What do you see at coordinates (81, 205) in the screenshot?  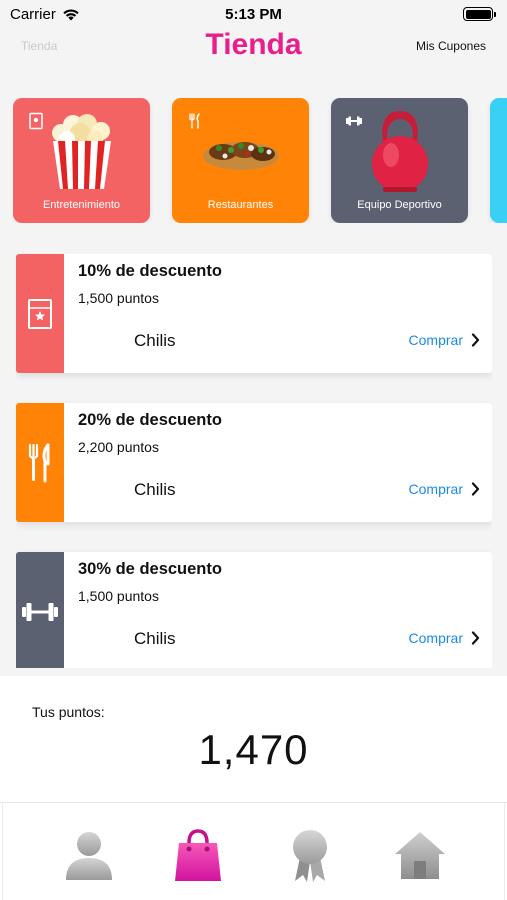 I see `category-label: Entretenimiento` at bounding box center [81, 205].